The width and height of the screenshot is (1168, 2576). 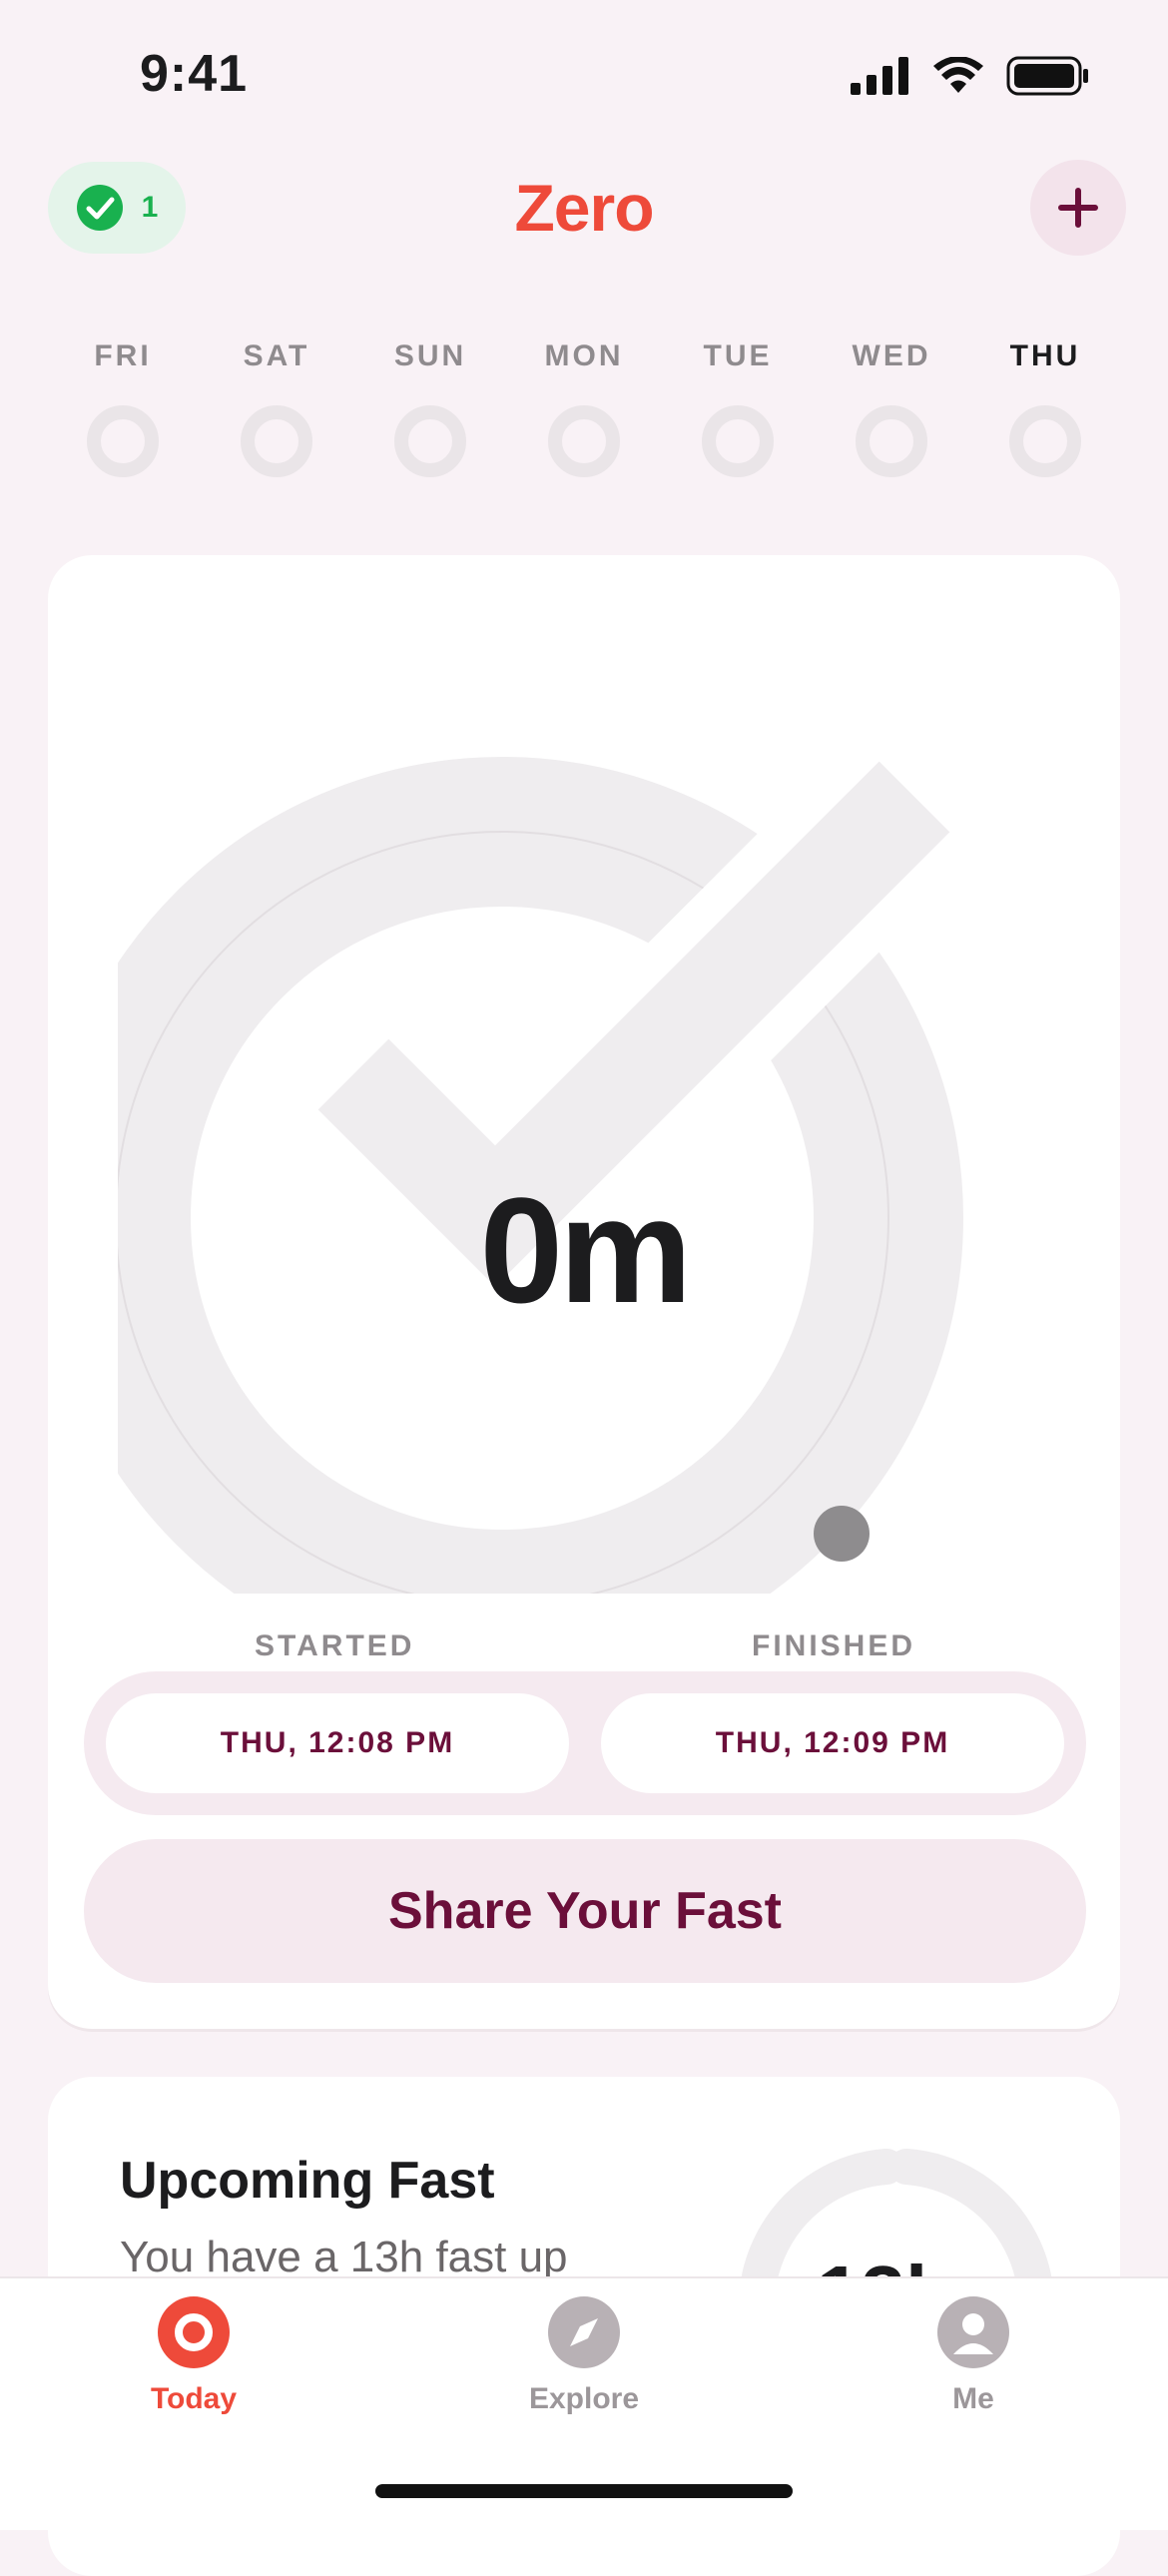 I want to click on today-icon, so click(x=194, y=2332).